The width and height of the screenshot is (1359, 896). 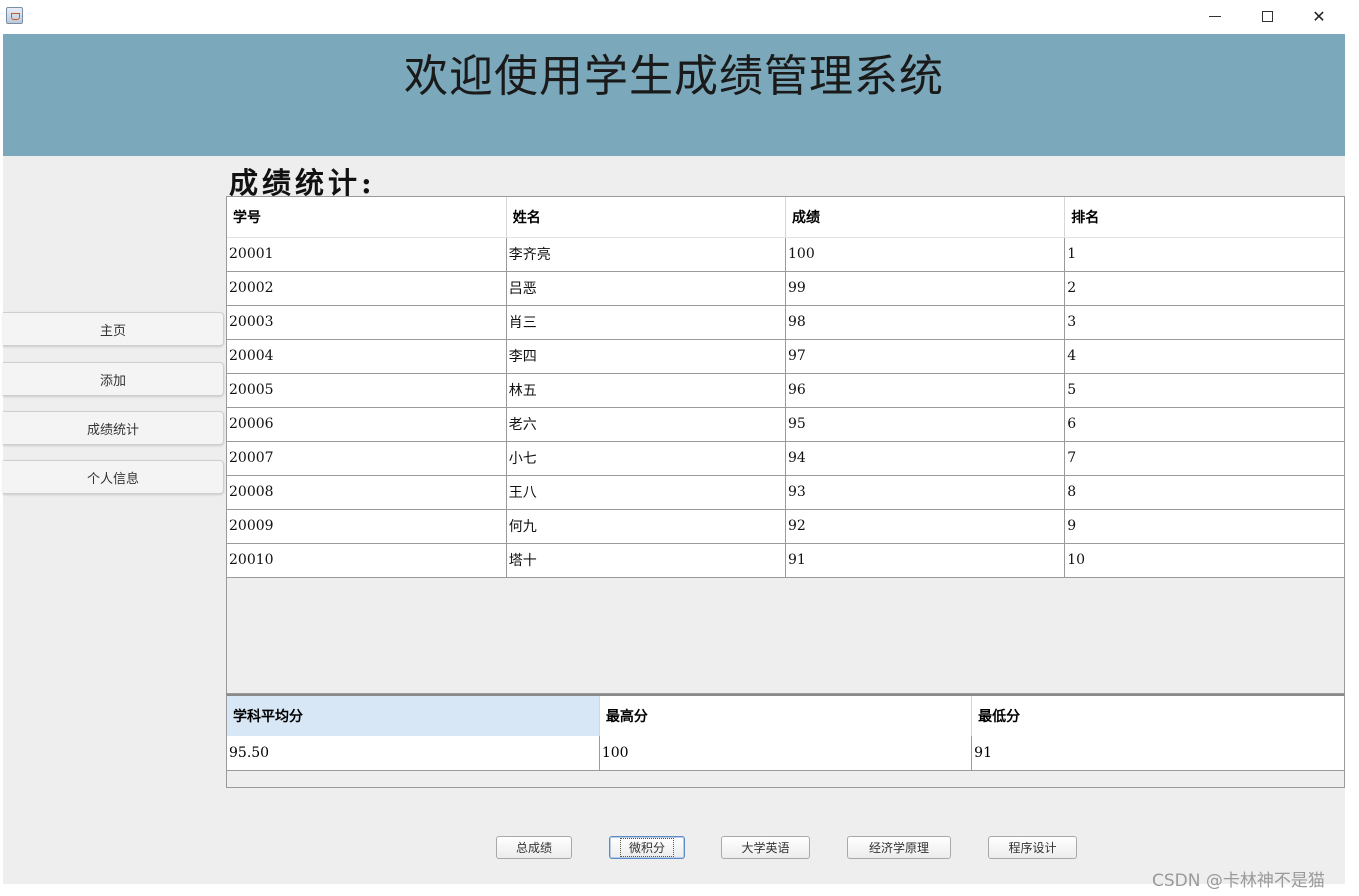 I want to click on calculus-button: 微积分, so click(x=647, y=847).